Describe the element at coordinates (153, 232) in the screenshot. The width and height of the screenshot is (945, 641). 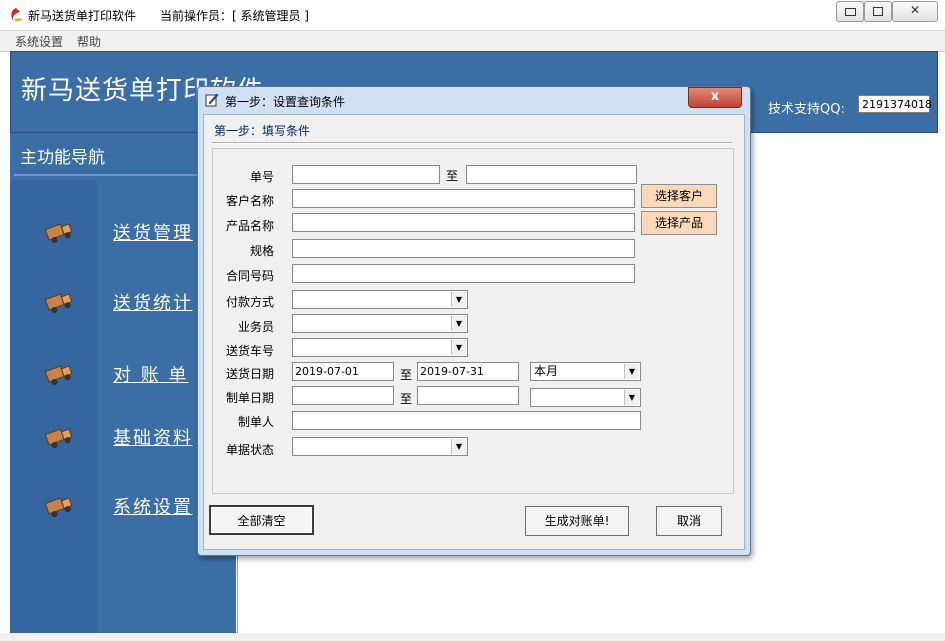
I see `nav-item-delivery-management: 送货管理` at that location.